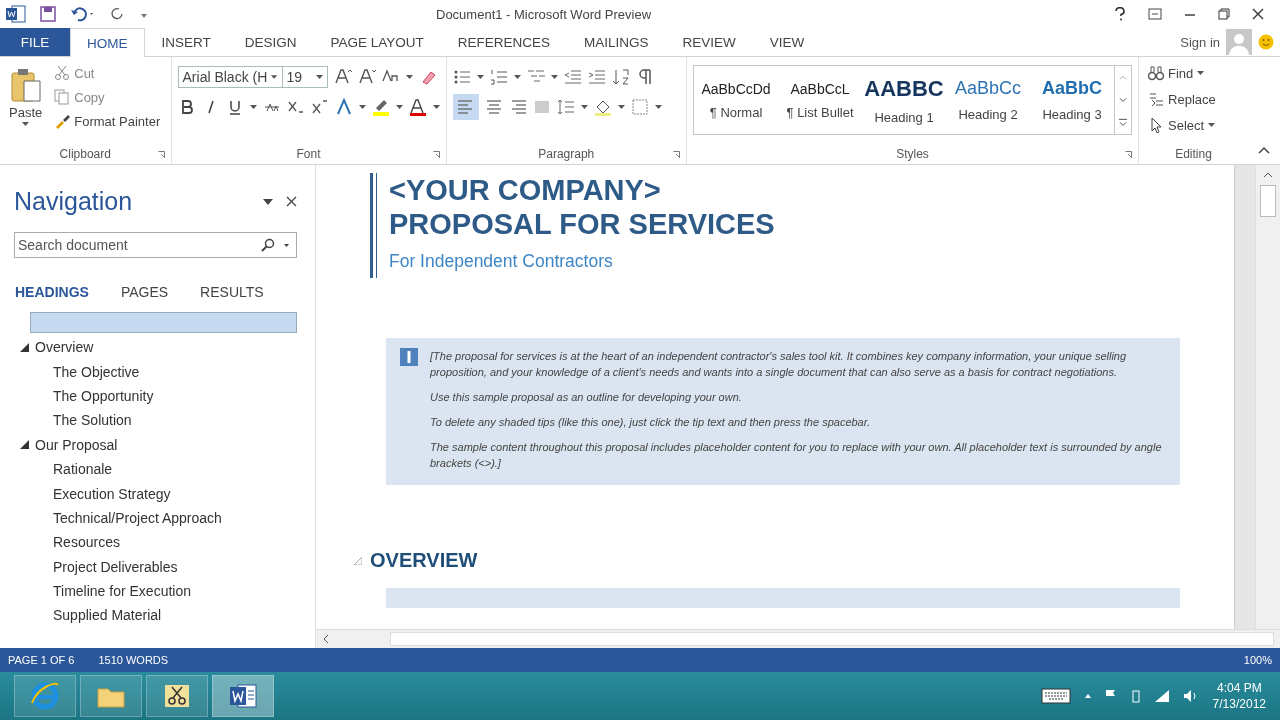 This screenshot has height=720, width=1280. I want to click on pane-options-icon, so click(268, 201).